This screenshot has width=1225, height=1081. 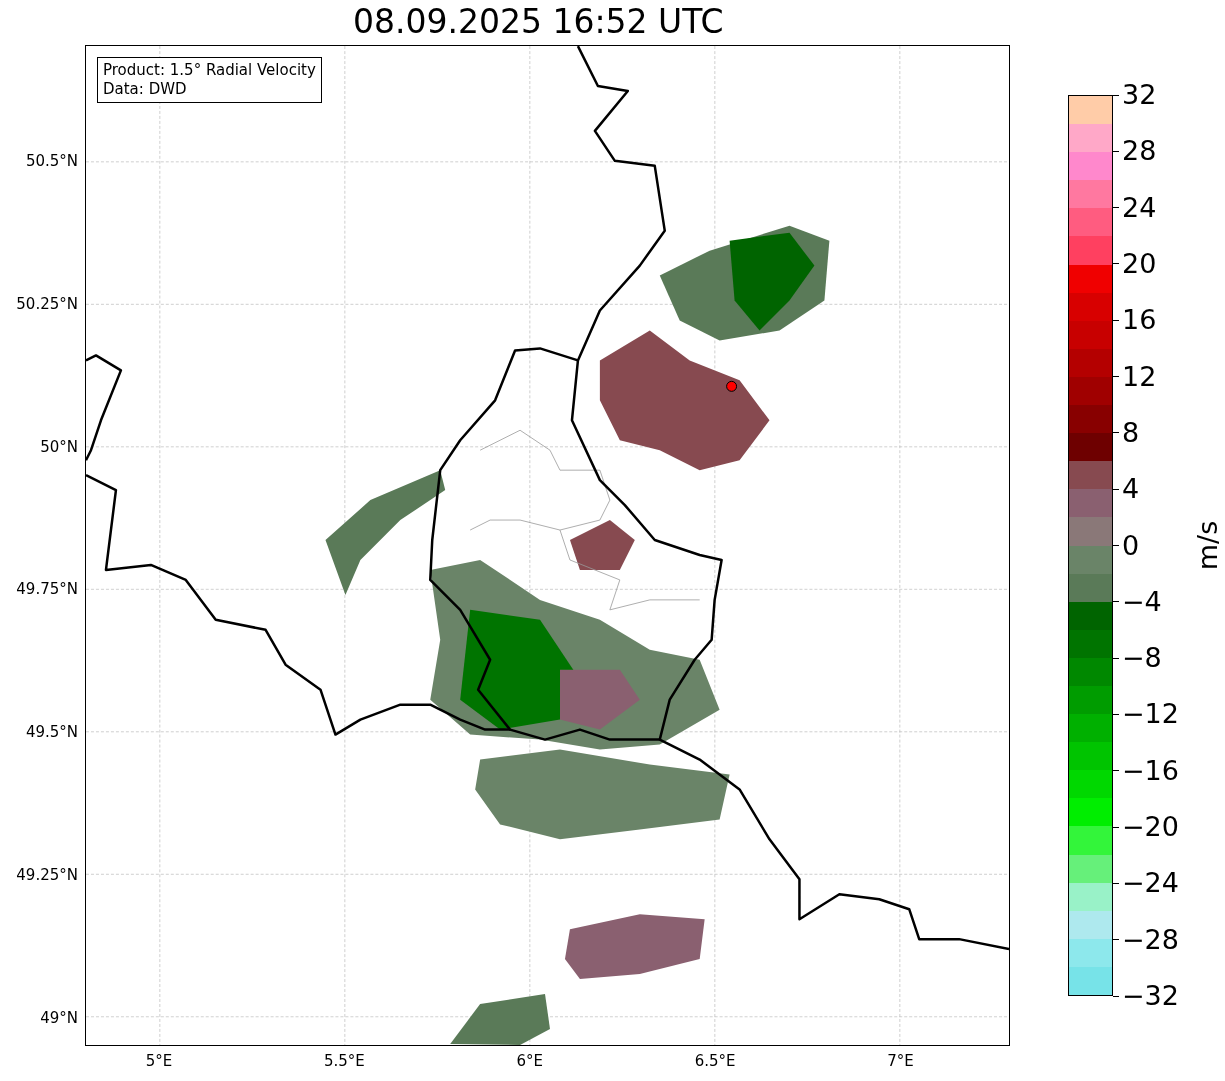 What do you see at coordinates (1150, 883) in the screenshot?
I see `colorbar-tick-label: −24` at bounding box center [1150, 883].